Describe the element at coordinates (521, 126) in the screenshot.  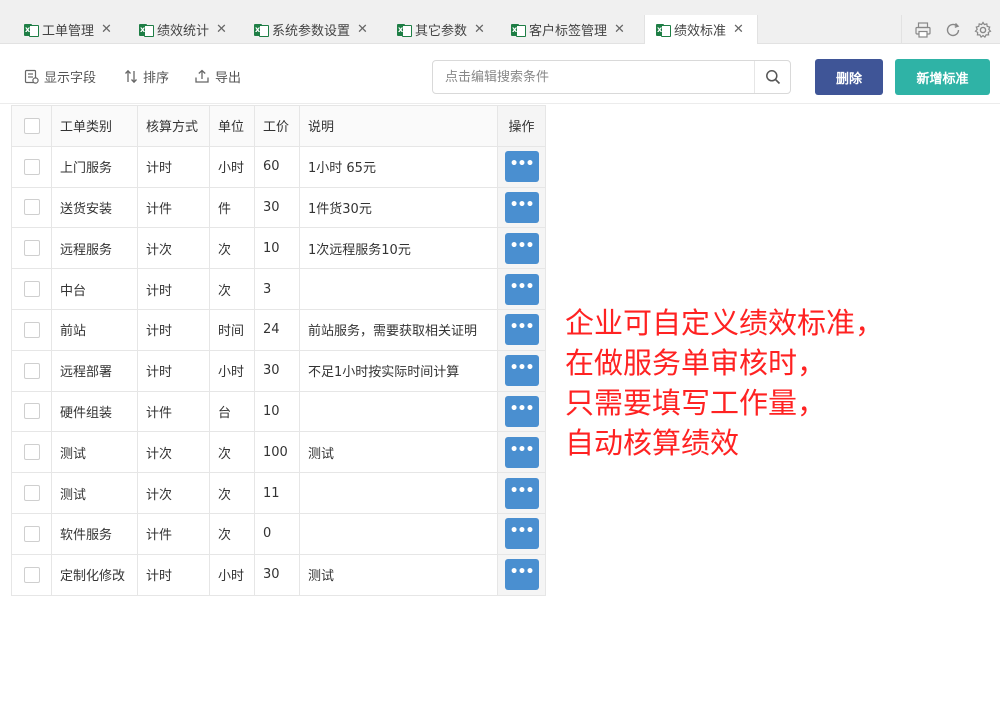
I see `header-actions: 操作` at that location.